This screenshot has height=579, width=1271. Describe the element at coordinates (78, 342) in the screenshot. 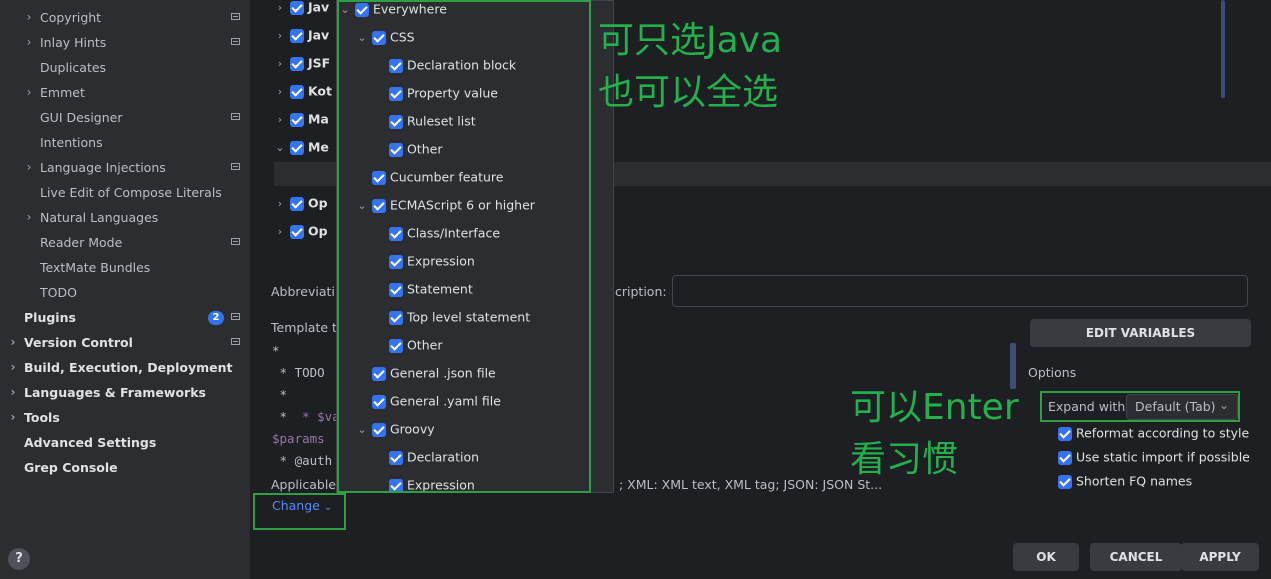

I see `sidebar-item-label: Version Control` at that location.